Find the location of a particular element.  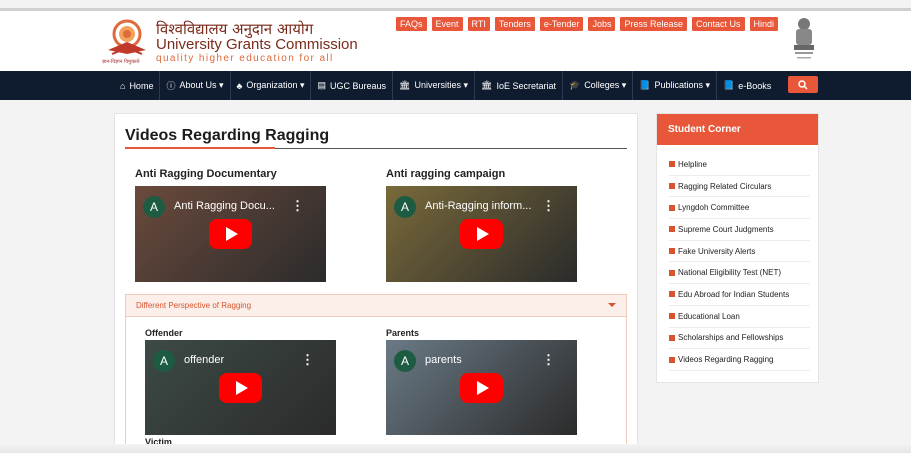

bottom-edge is located at coordinates (455, 448).